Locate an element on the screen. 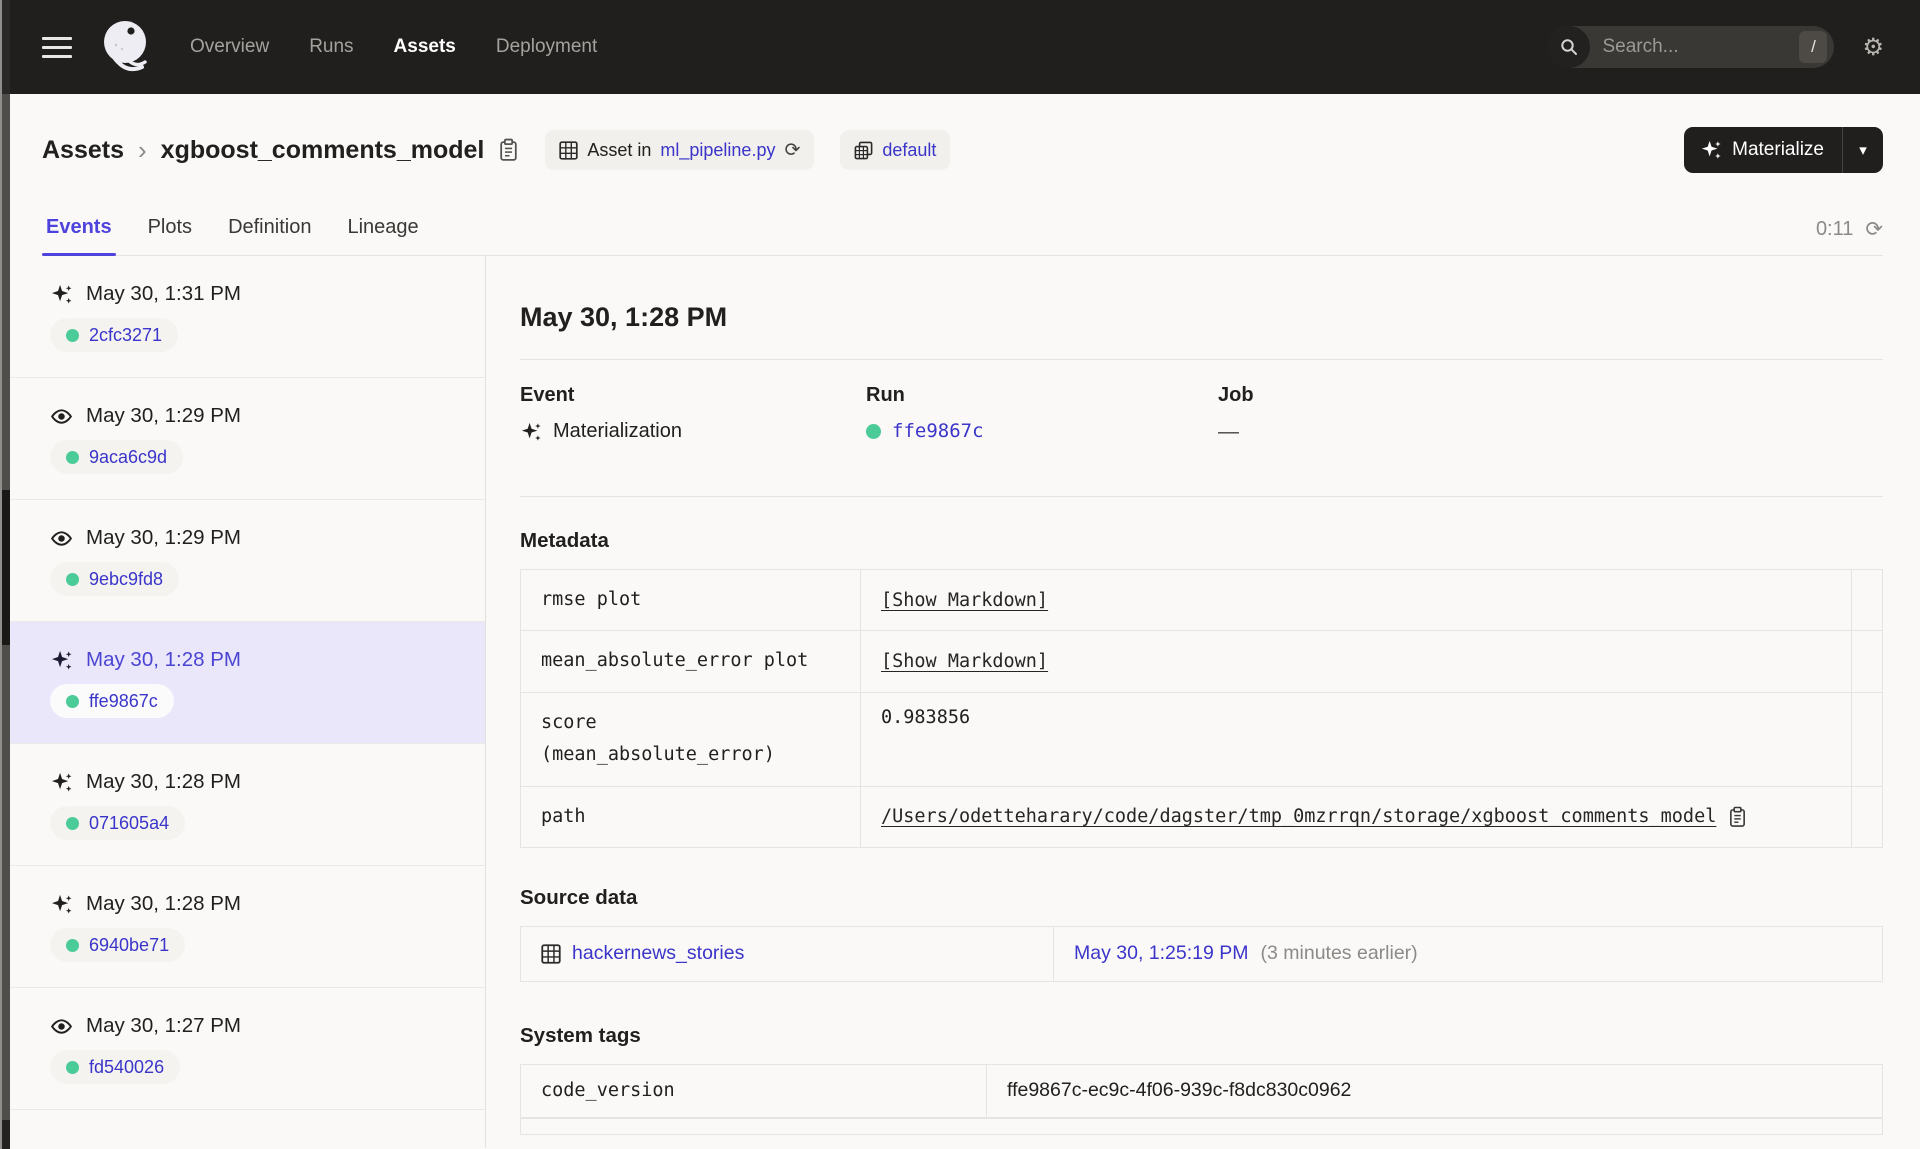 This screenshot has height=1149, width=1920. metadata-key: score (mean_absolute_error) is located at coordinates (691, 739).